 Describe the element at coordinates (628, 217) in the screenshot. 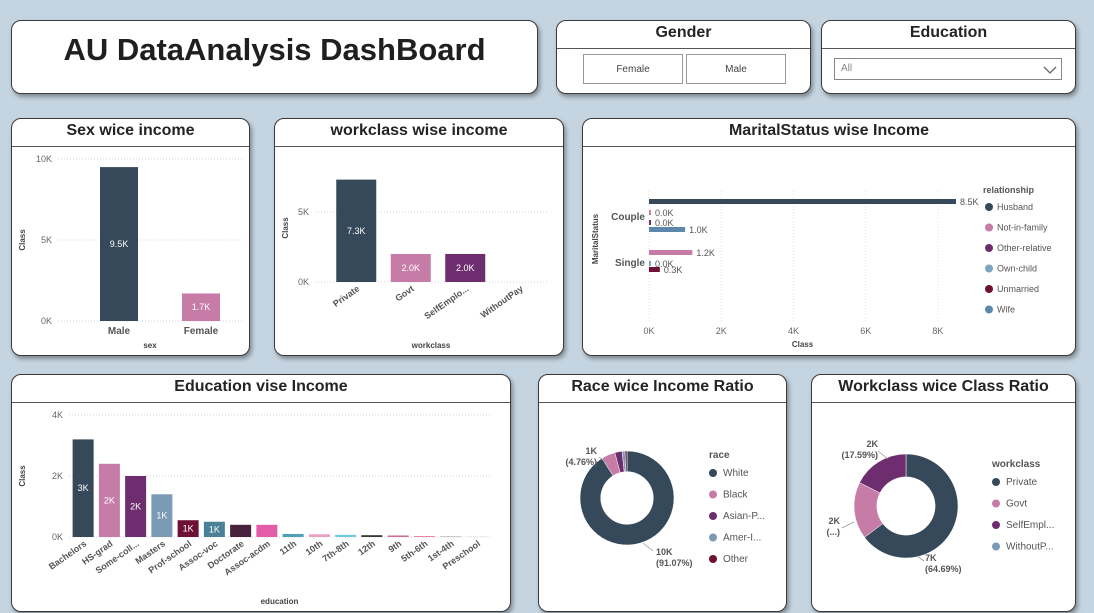

I see `y-category-label: Couple` at that location.